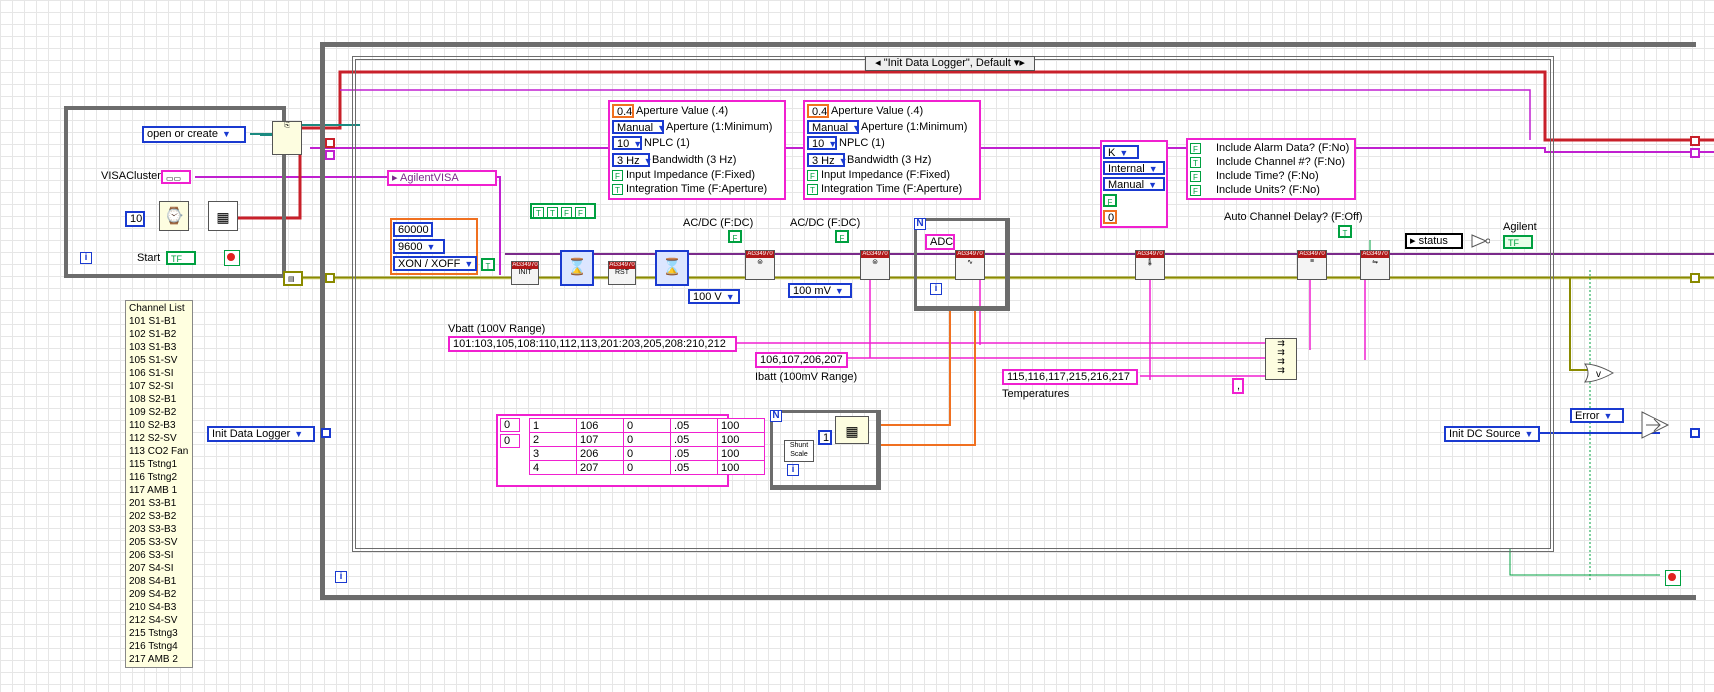  I want to click on shunt-table-row: 2 107 0.05 100, so click(647, 439).